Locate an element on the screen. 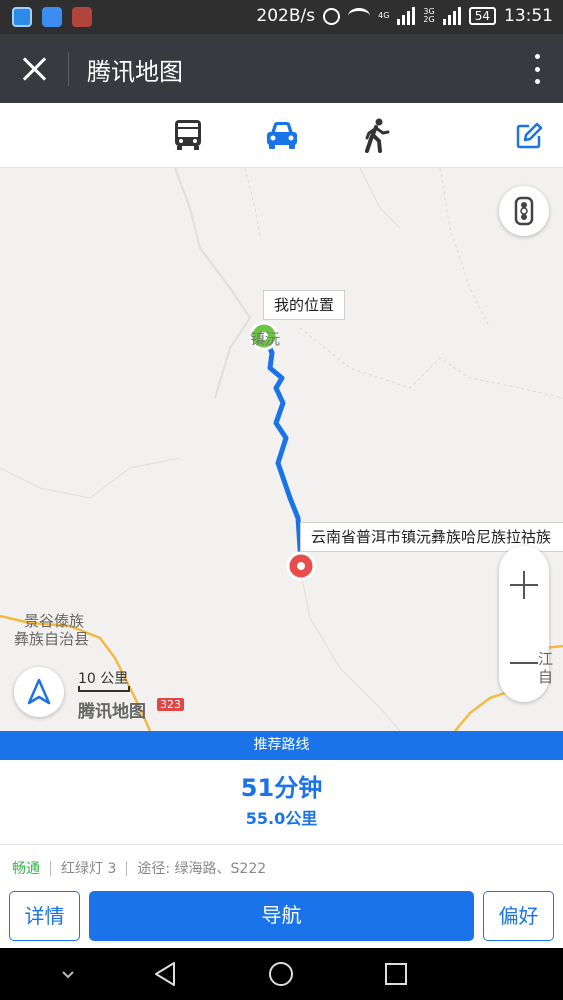 The height and width of the screenshot is (1000, 563). clock: 13:51 is located at coordinates (528, 16).